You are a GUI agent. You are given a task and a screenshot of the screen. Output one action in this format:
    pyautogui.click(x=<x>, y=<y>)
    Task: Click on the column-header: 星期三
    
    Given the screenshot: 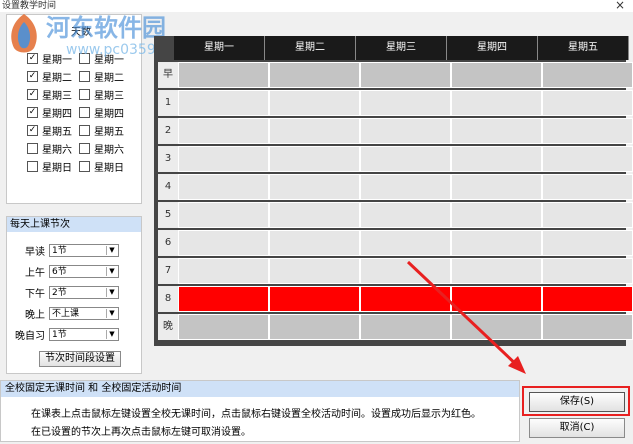 What is the action you would take?
    pyautogui.click(x=401, y=48)
    